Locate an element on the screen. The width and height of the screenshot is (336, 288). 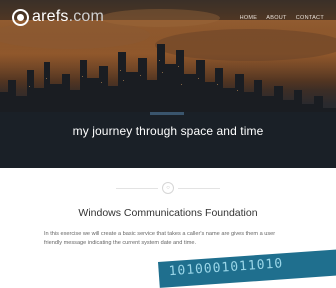
hero-tagline: my journey through space and time is located at coordinates (168, 131).